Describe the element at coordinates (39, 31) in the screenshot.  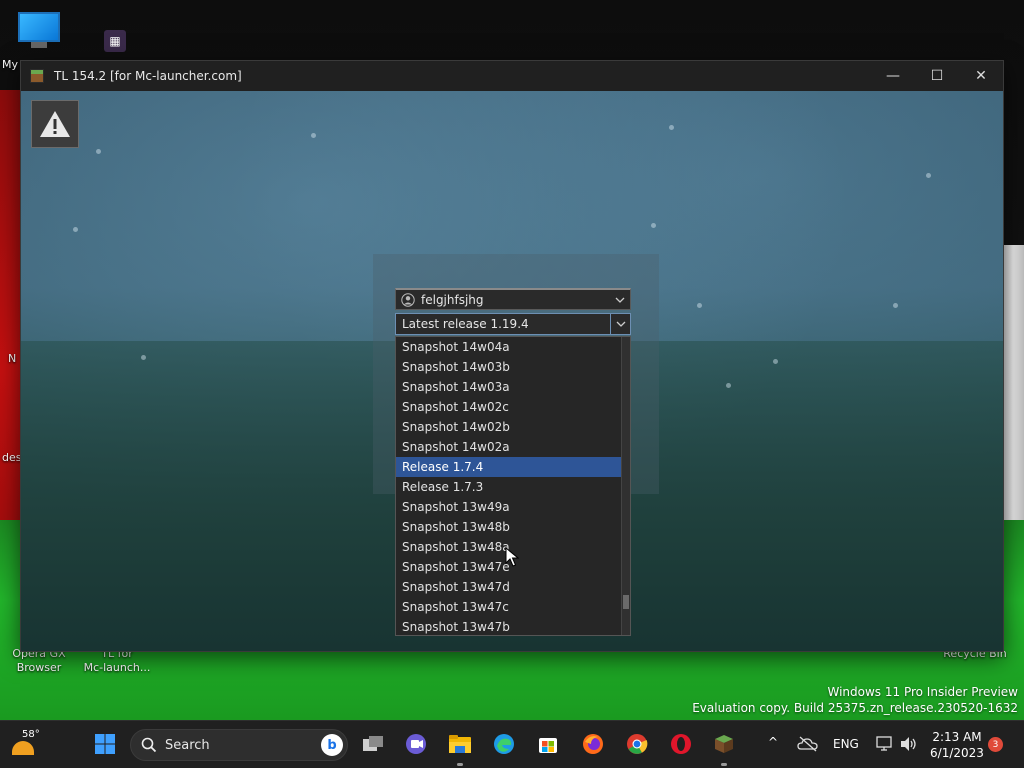
I see `this-pc-icon` at that location.